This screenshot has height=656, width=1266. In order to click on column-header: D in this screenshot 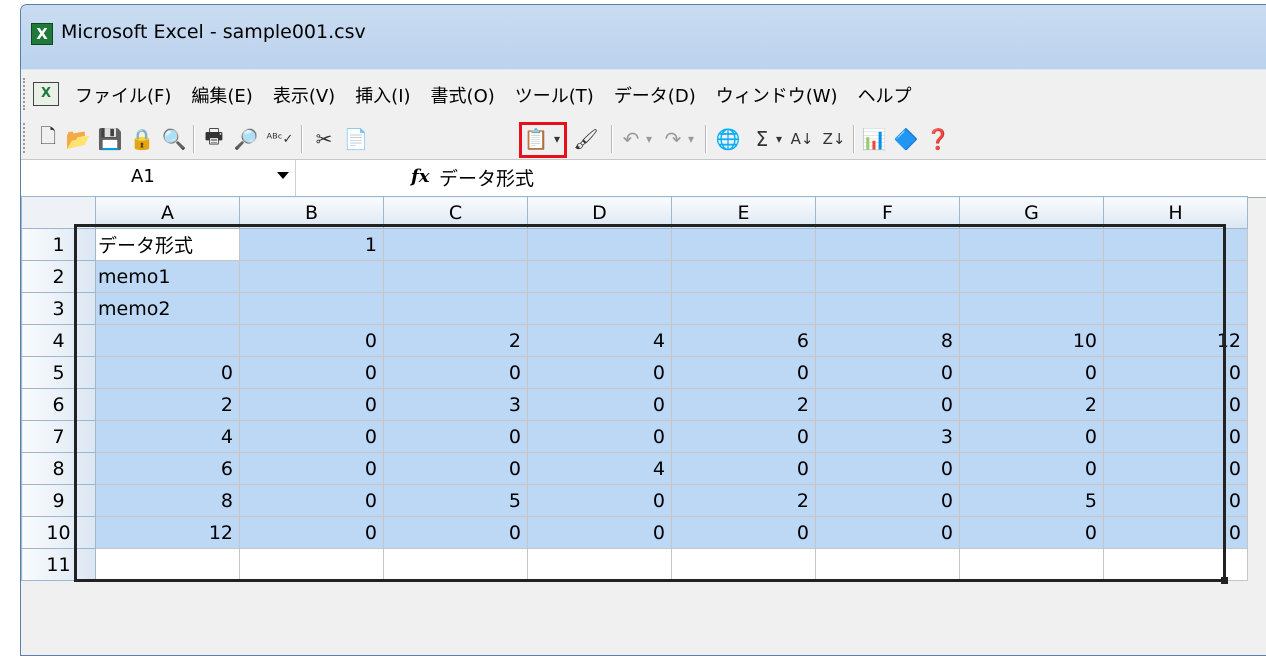, I will do `click(599, 212)`.